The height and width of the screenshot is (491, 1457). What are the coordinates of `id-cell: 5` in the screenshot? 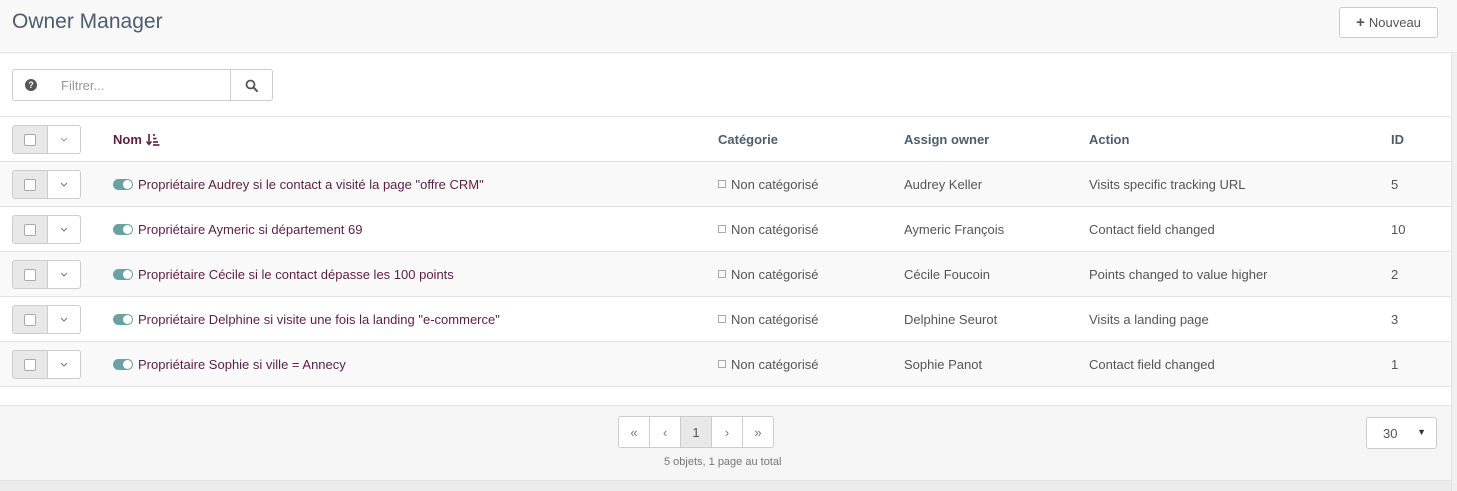 It's located at (1395, 184).